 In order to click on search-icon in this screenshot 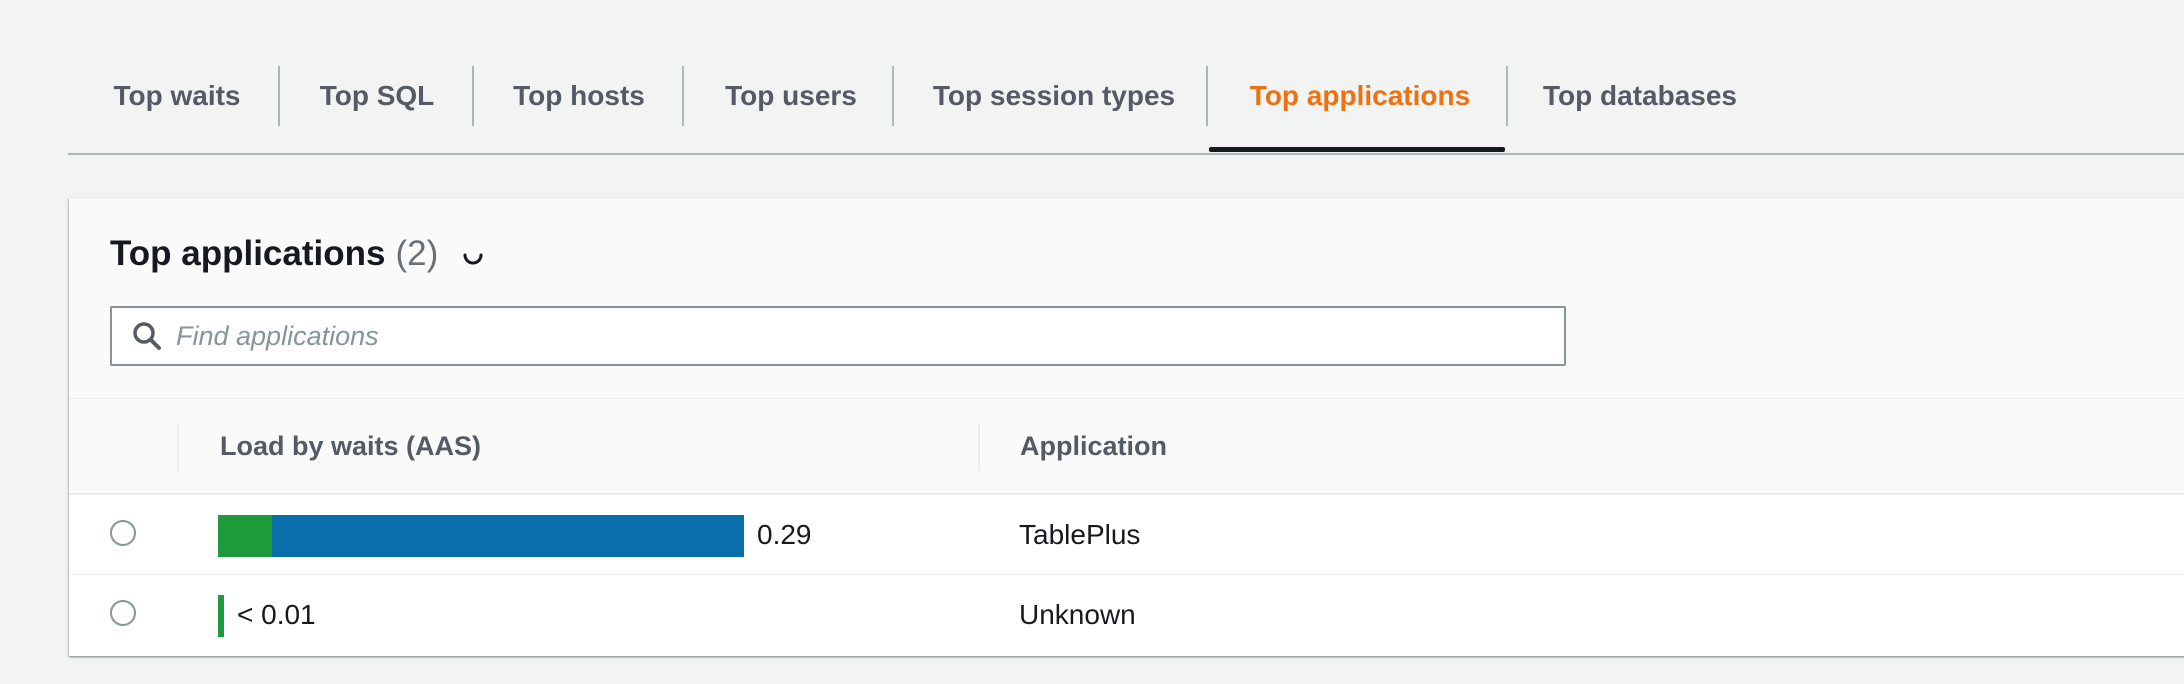, I will do `click(147, 336)`.